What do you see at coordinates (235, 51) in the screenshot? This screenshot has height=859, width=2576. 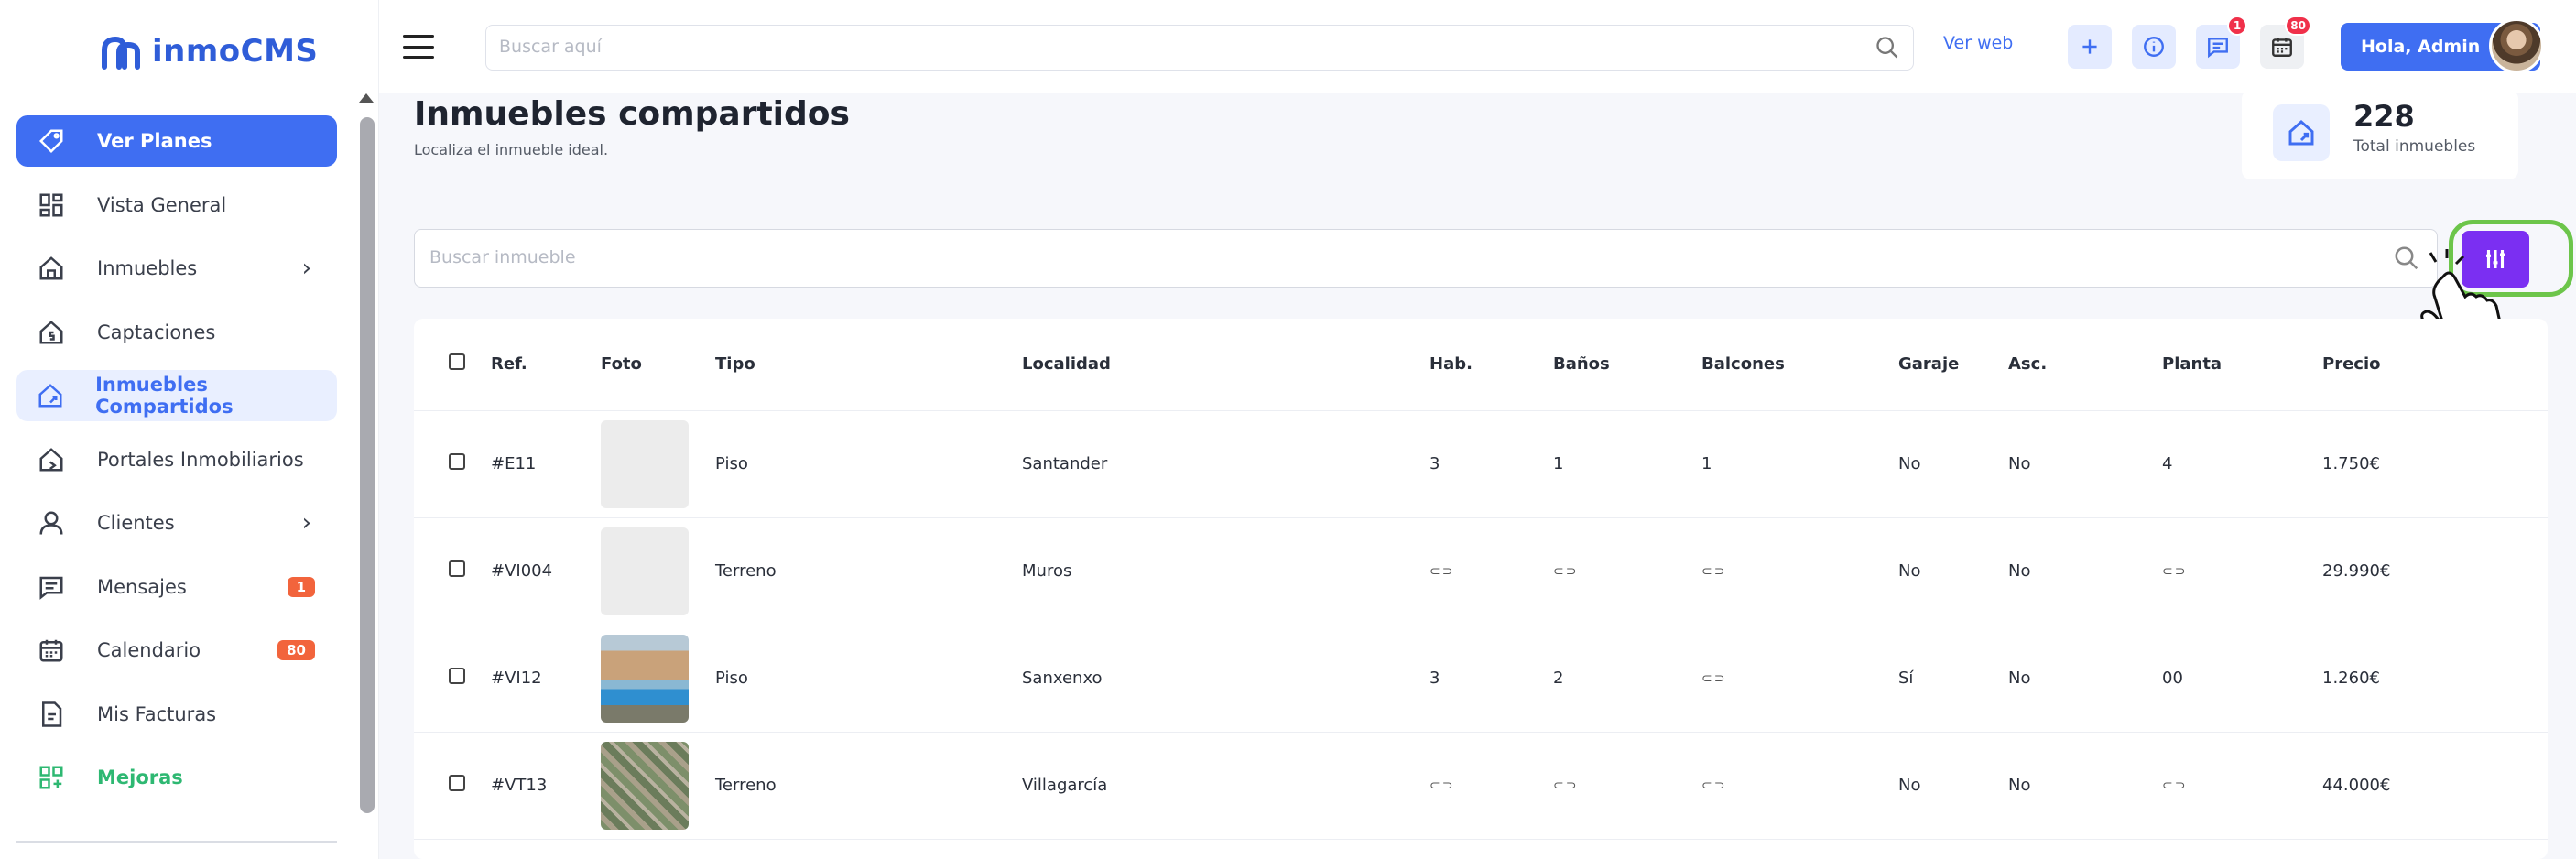 I see `brand-name: inmoCMS` at bounding box center [235, 51].